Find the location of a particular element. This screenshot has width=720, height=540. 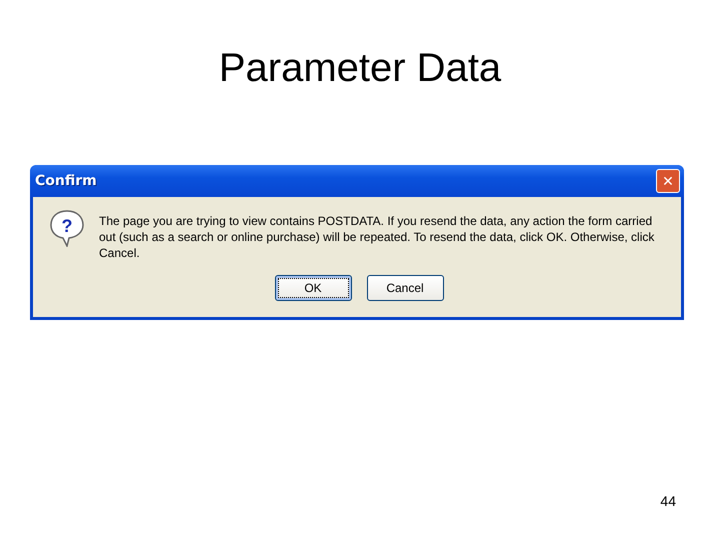

close-button: ✕ is located at coordinates (668, 181).